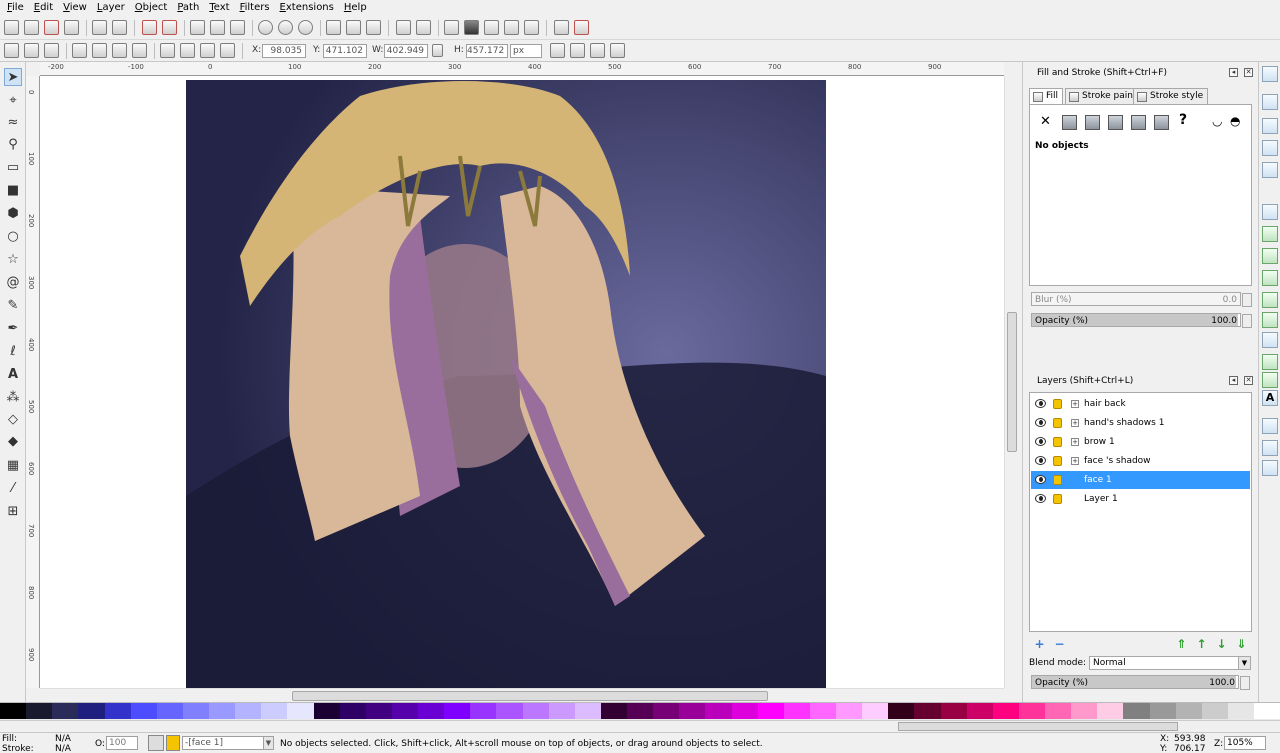  Describe the element at coordinates (122, 743) in the screenshot. I see `opacity-indicator-field: 100` at that location.